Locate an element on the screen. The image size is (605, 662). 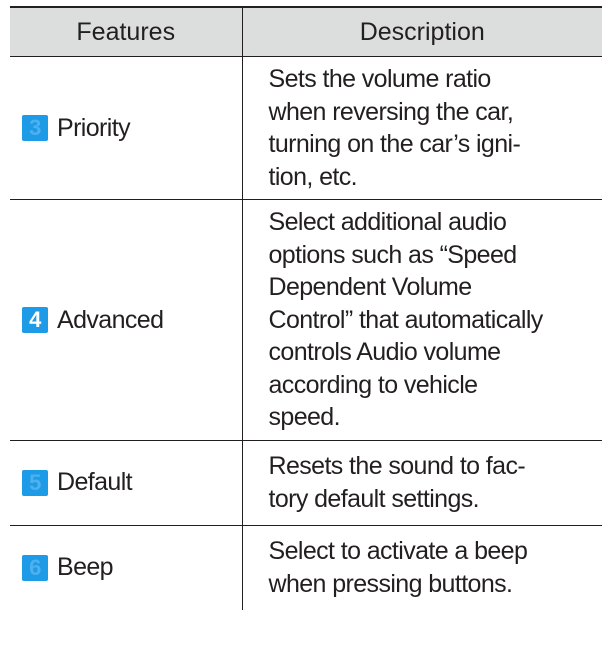
feature-cell: 5 Default is located at coordinates (126, 483).